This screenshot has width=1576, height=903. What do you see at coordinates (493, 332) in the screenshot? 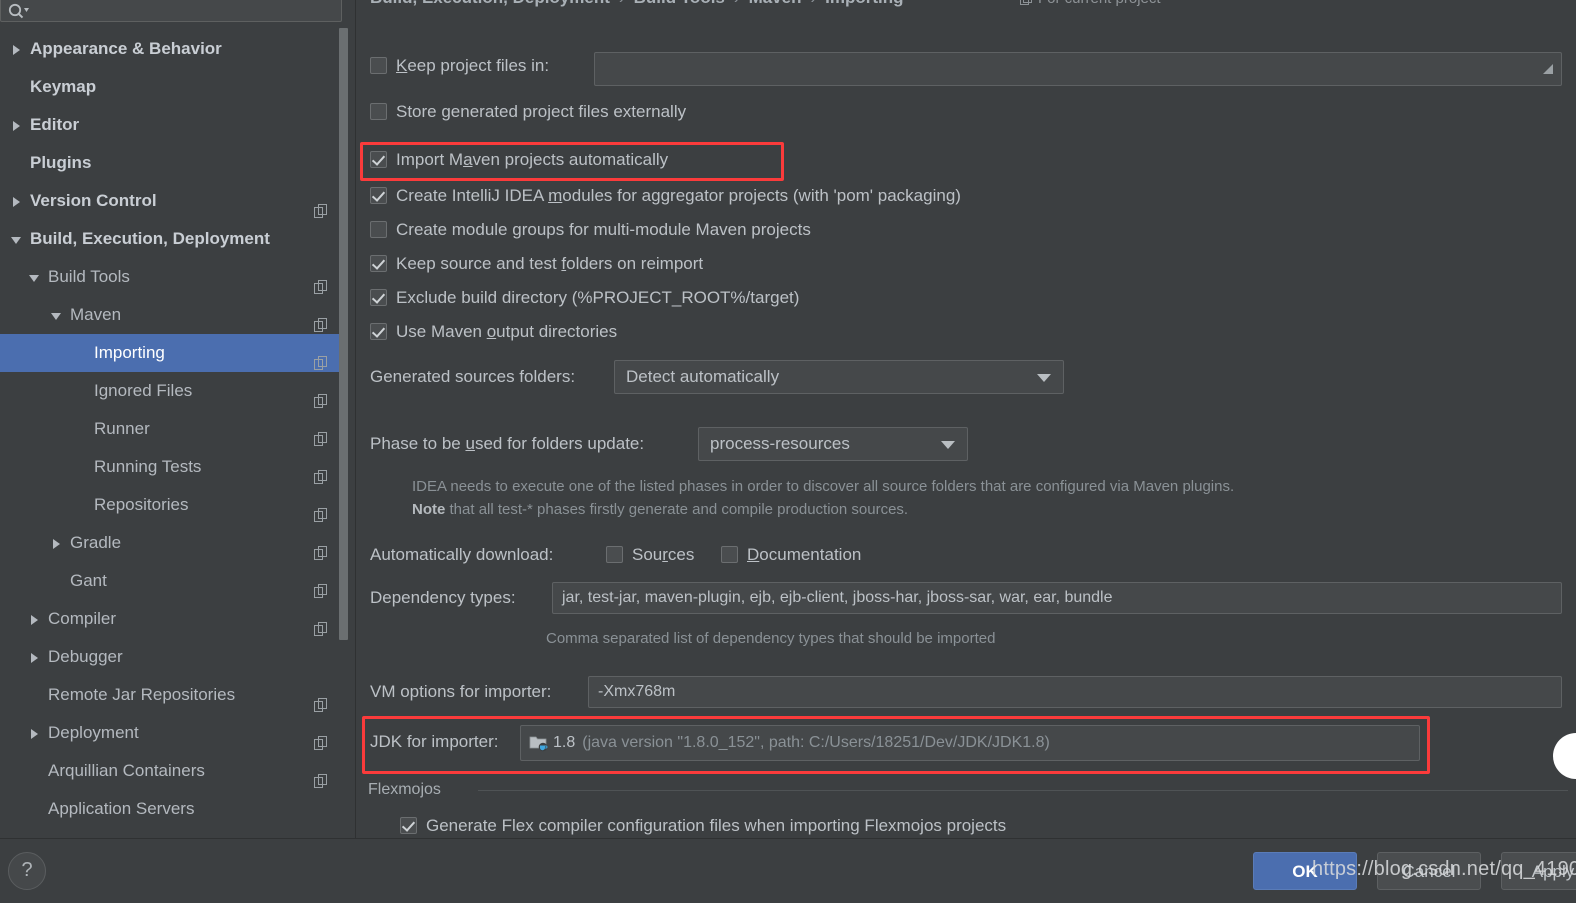
I see `use-maven-output-dirs-row: Use Maven output directories` at bounding box center [493, 332].